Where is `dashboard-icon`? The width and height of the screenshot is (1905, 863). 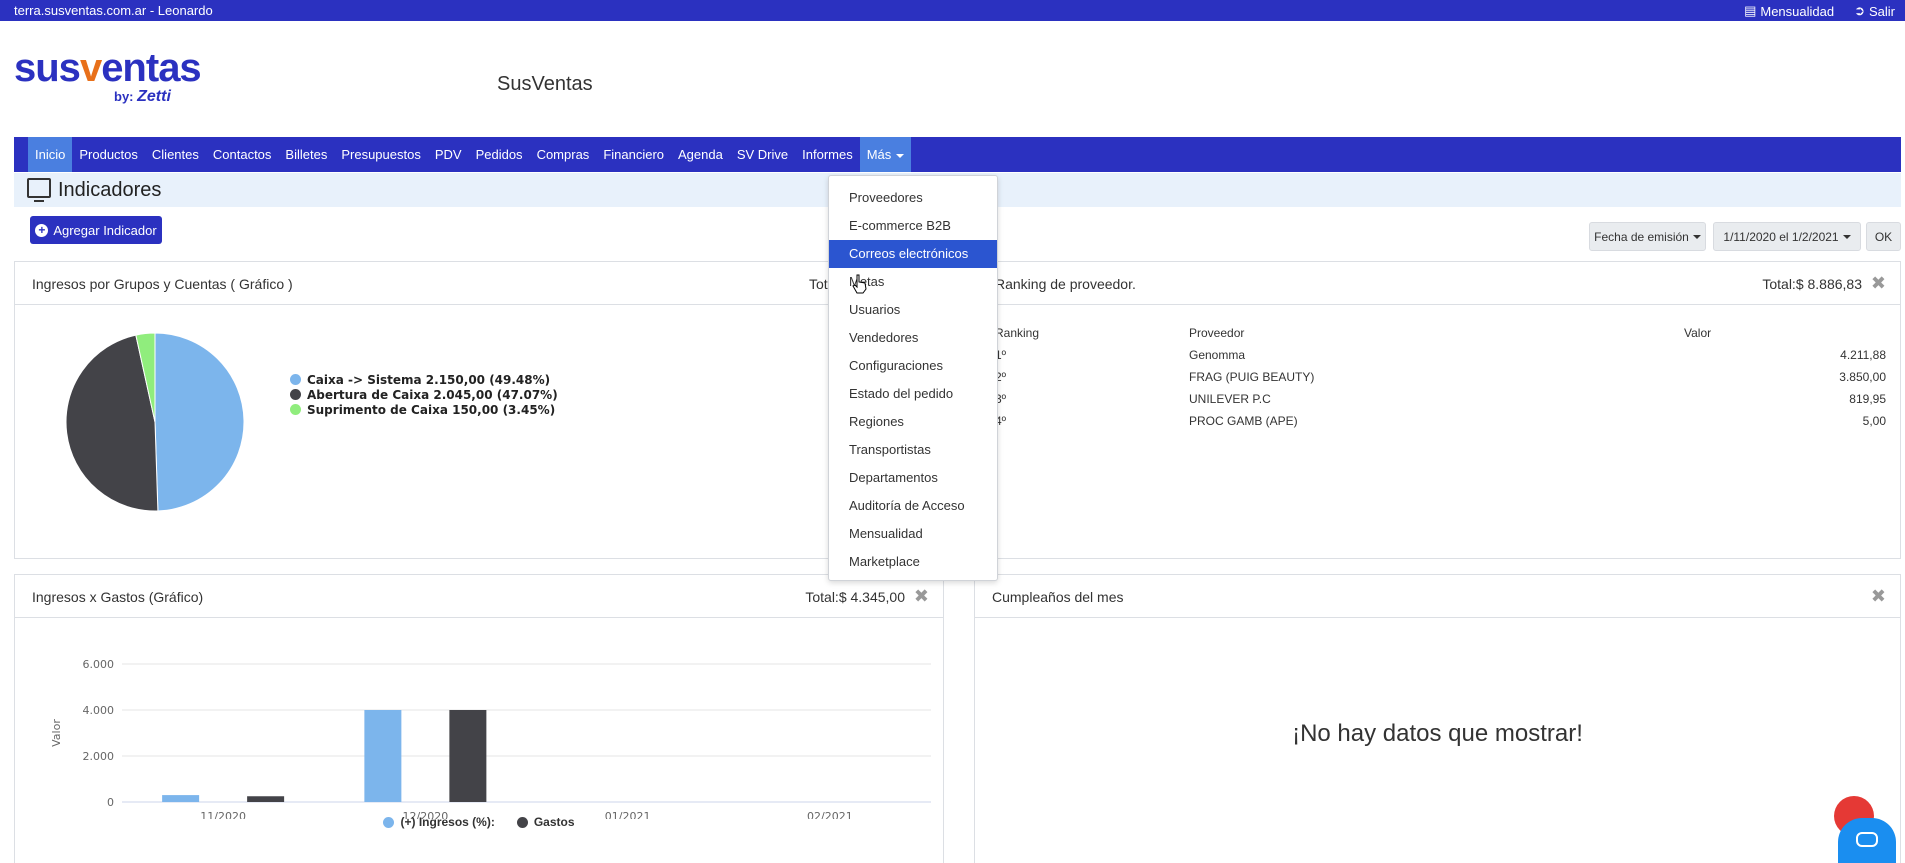 dashboard-icon is located at coordinates (39, 190).